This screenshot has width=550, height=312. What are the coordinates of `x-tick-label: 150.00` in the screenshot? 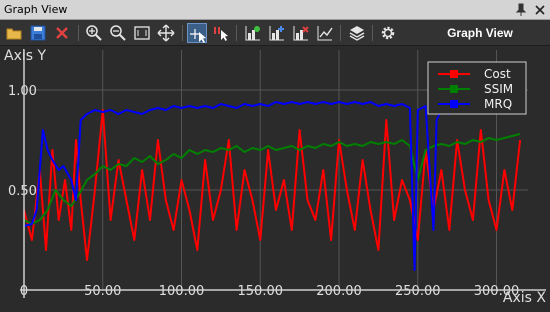 It's located at (261, 291).